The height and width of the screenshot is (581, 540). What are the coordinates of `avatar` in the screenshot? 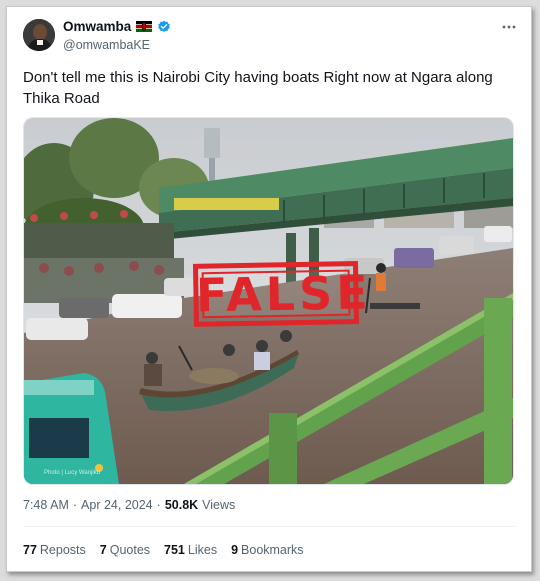 It's located at (39, 35).